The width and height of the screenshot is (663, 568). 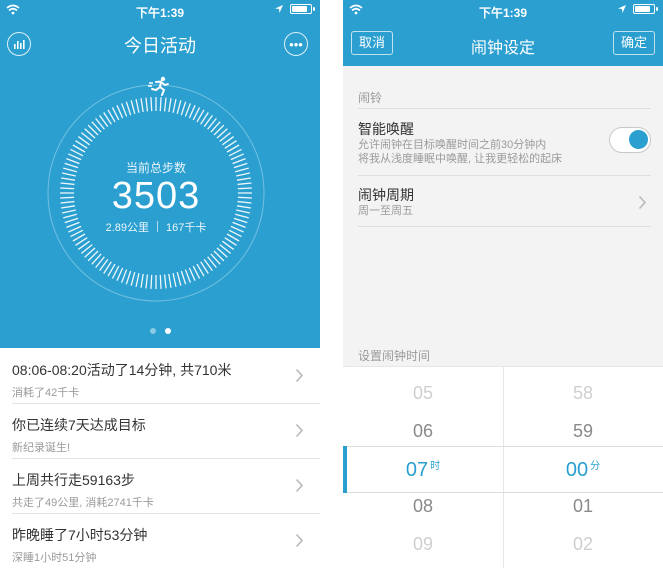 What do you see at coordinates (583, 393) in the screenshot?
I see `minute-option: 58` at bounding box center [583, 393].